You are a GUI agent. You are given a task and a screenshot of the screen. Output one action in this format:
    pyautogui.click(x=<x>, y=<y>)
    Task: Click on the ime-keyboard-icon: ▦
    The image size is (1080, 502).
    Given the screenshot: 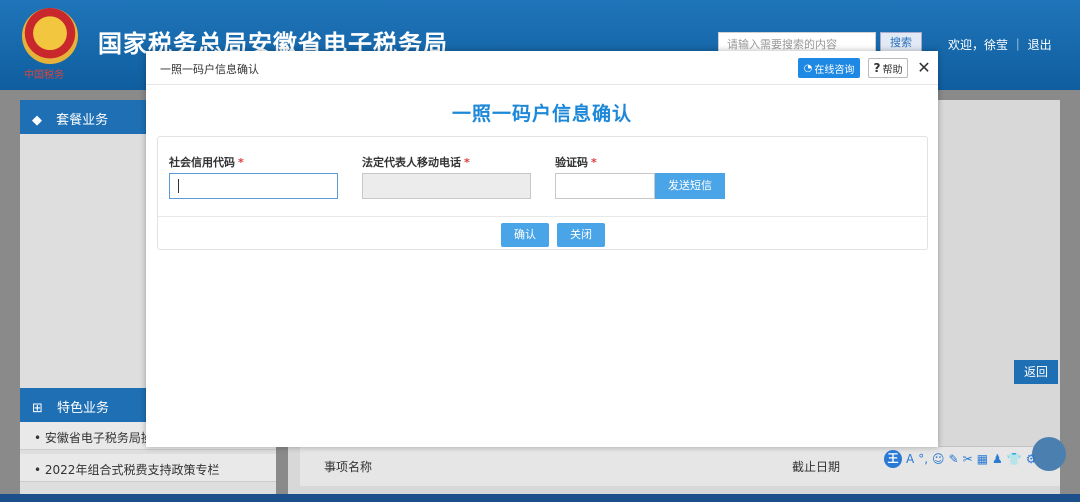 What is the action you would take?
    pyautogui.click(x=982, y=459)
    